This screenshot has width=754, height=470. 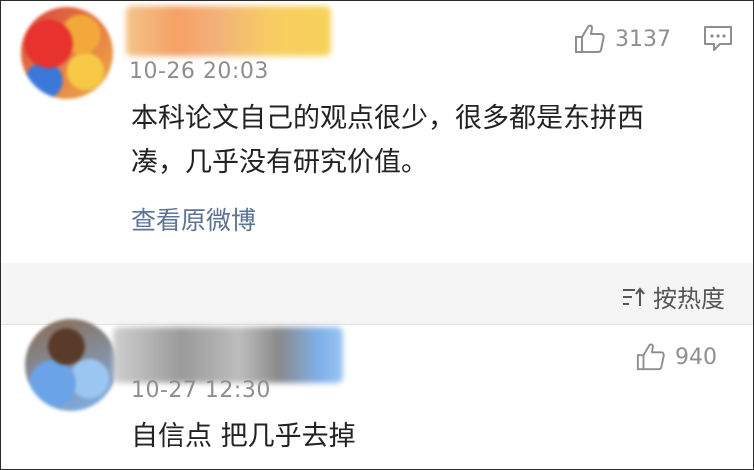 What do you see at coordinates (199, 71) in the screenshot?
I see `comment-timestamp: 10-26 20:03` at bounding box center [199, 71].